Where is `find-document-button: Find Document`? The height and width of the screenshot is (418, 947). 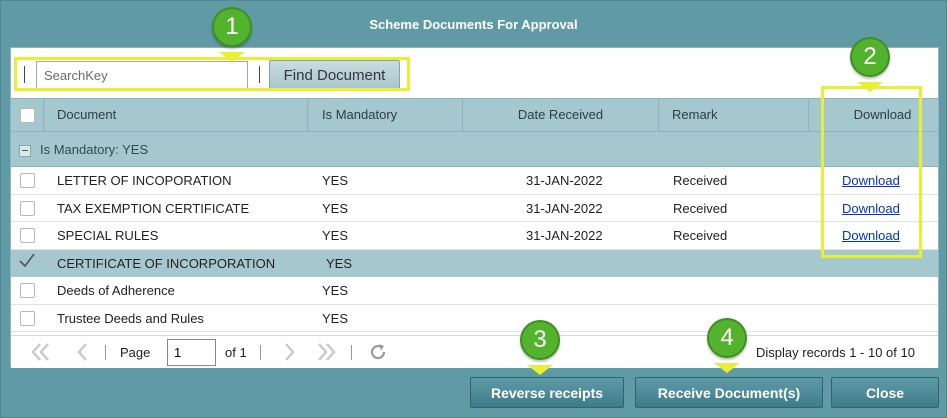
find-document-button: Find Document is located at coordinates (334, 75).